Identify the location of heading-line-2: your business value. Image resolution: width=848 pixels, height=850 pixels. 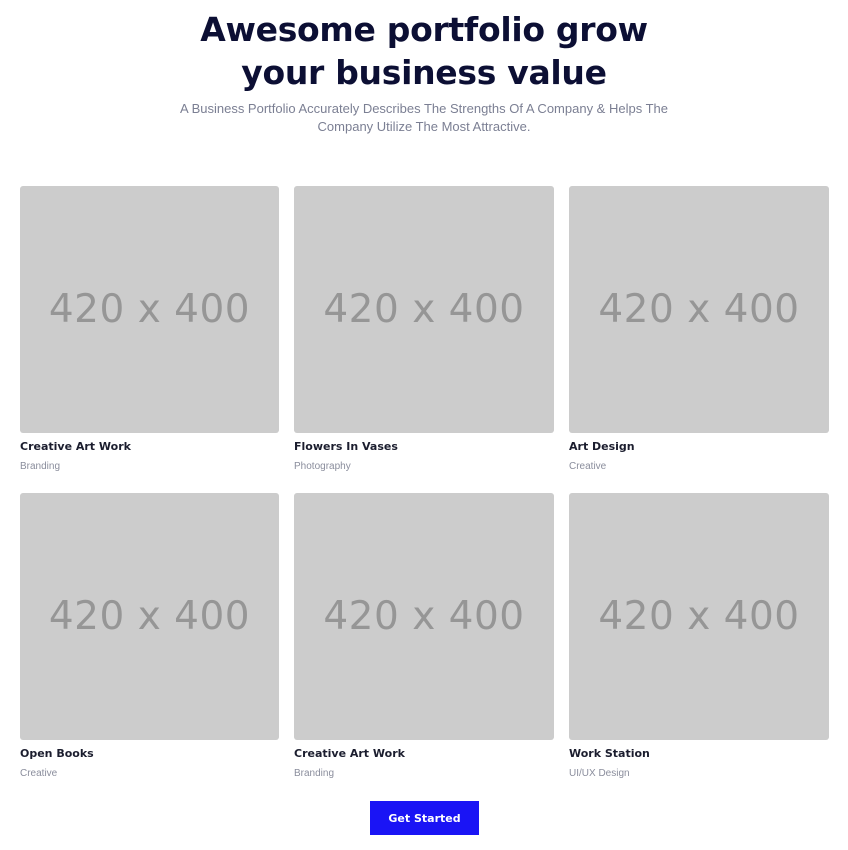
(424, 72).